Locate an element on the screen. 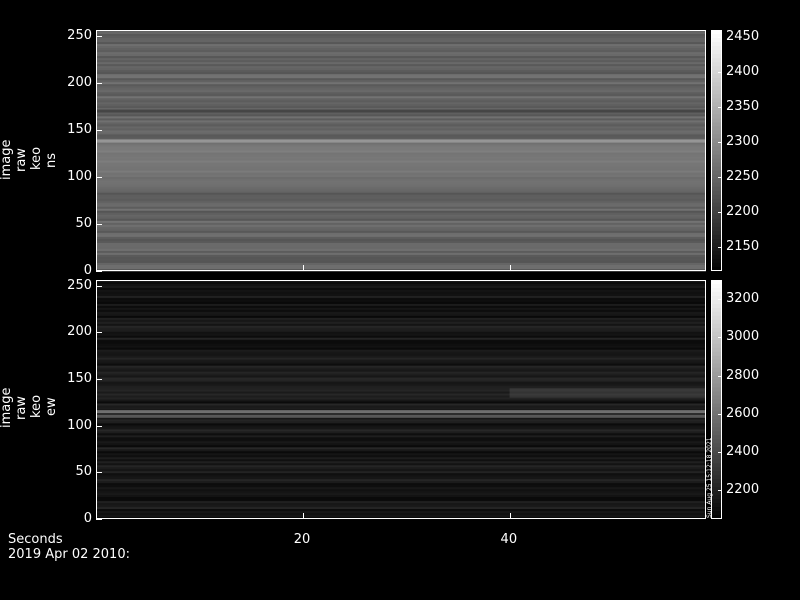 The width and height of the screenshot is (800, 600). y-axis-label-ew-4: ew is located at coordinates (51, 406).